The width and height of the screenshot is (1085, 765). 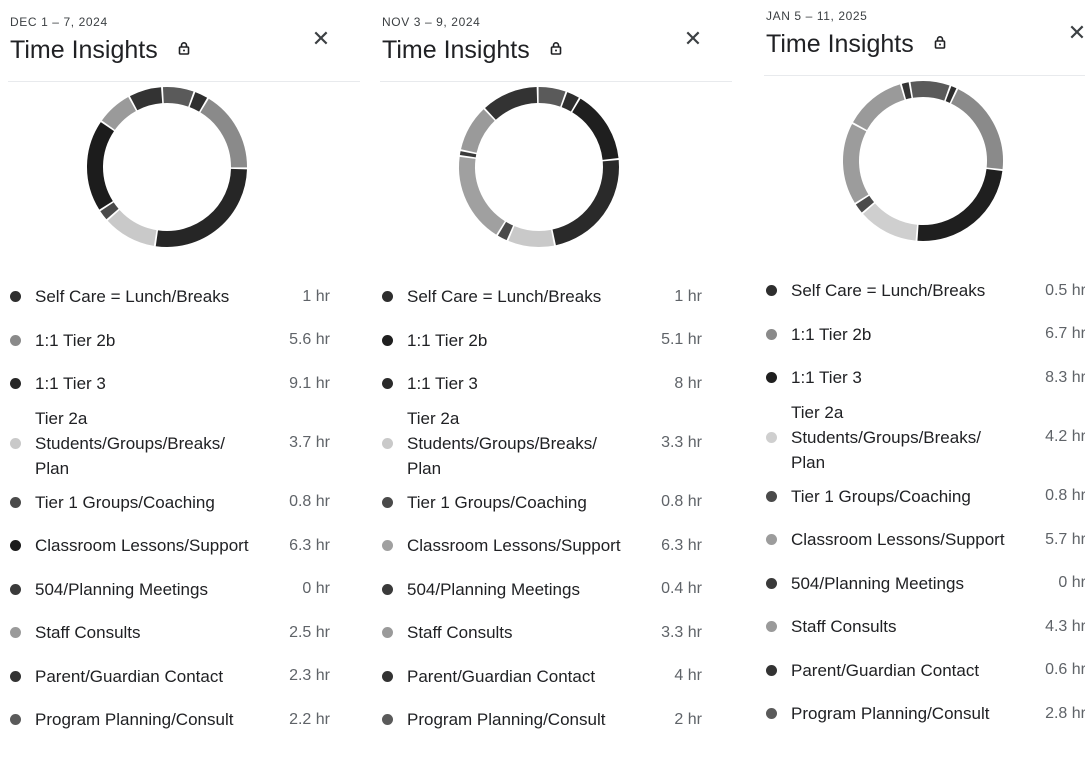 What do you see at coordinates (121, 589) in the screenshot?
I see `category-label: 504/Planning Meetings` at bounding box center [121, 589].